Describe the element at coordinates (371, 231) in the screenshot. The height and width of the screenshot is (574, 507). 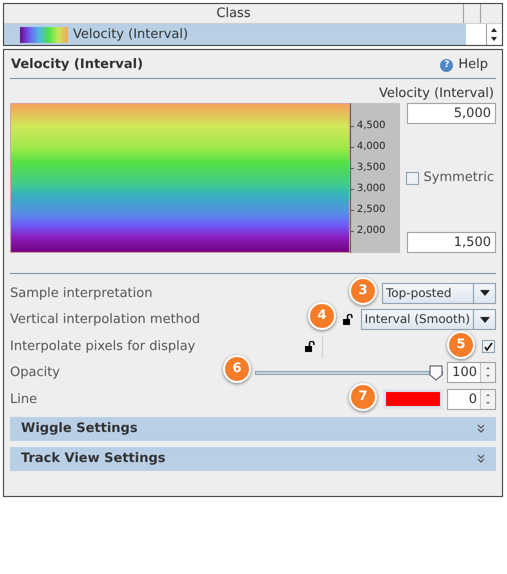
I see `tick-label: 2,000` at that location.